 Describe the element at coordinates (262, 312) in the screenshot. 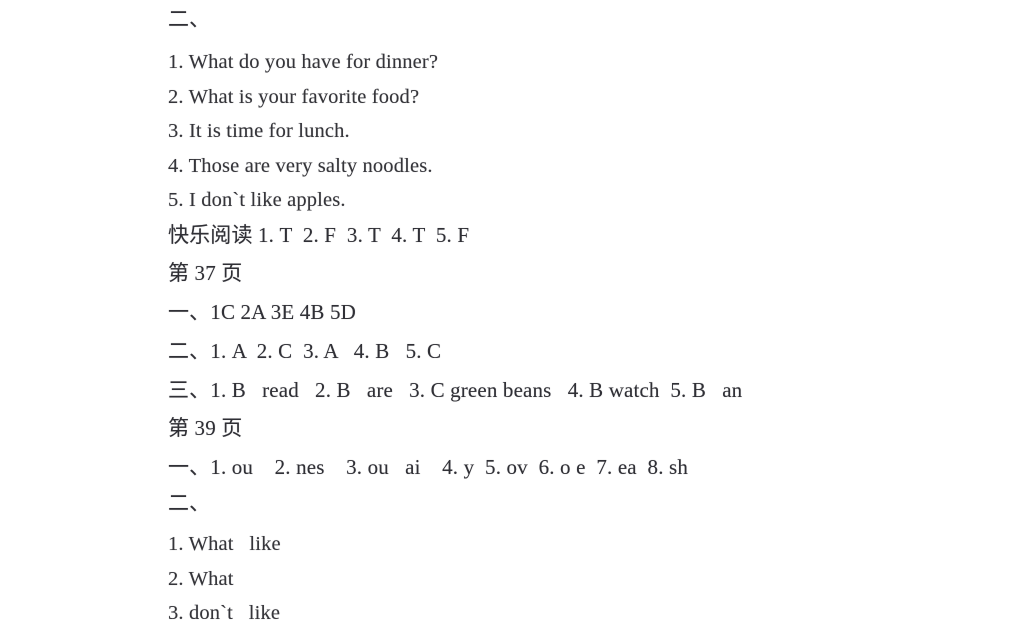

I see `p37-section-one: 一、1C 2A 3E 4B 5D` at that location.